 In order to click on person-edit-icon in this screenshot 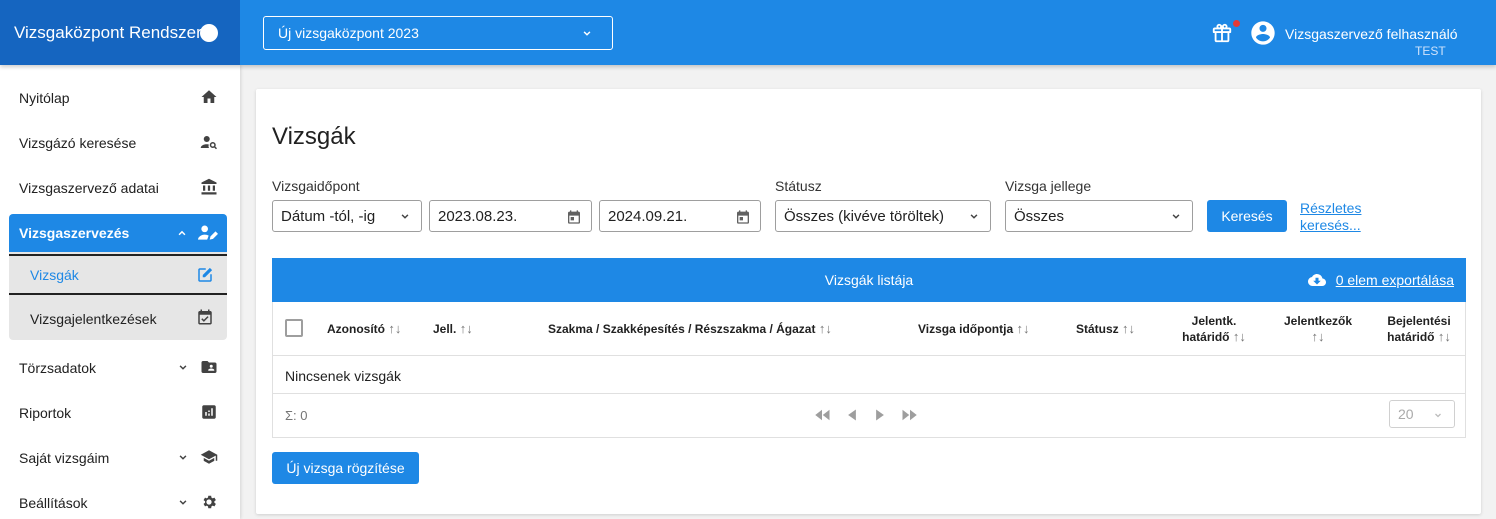, I will do `click(208, 232)`.